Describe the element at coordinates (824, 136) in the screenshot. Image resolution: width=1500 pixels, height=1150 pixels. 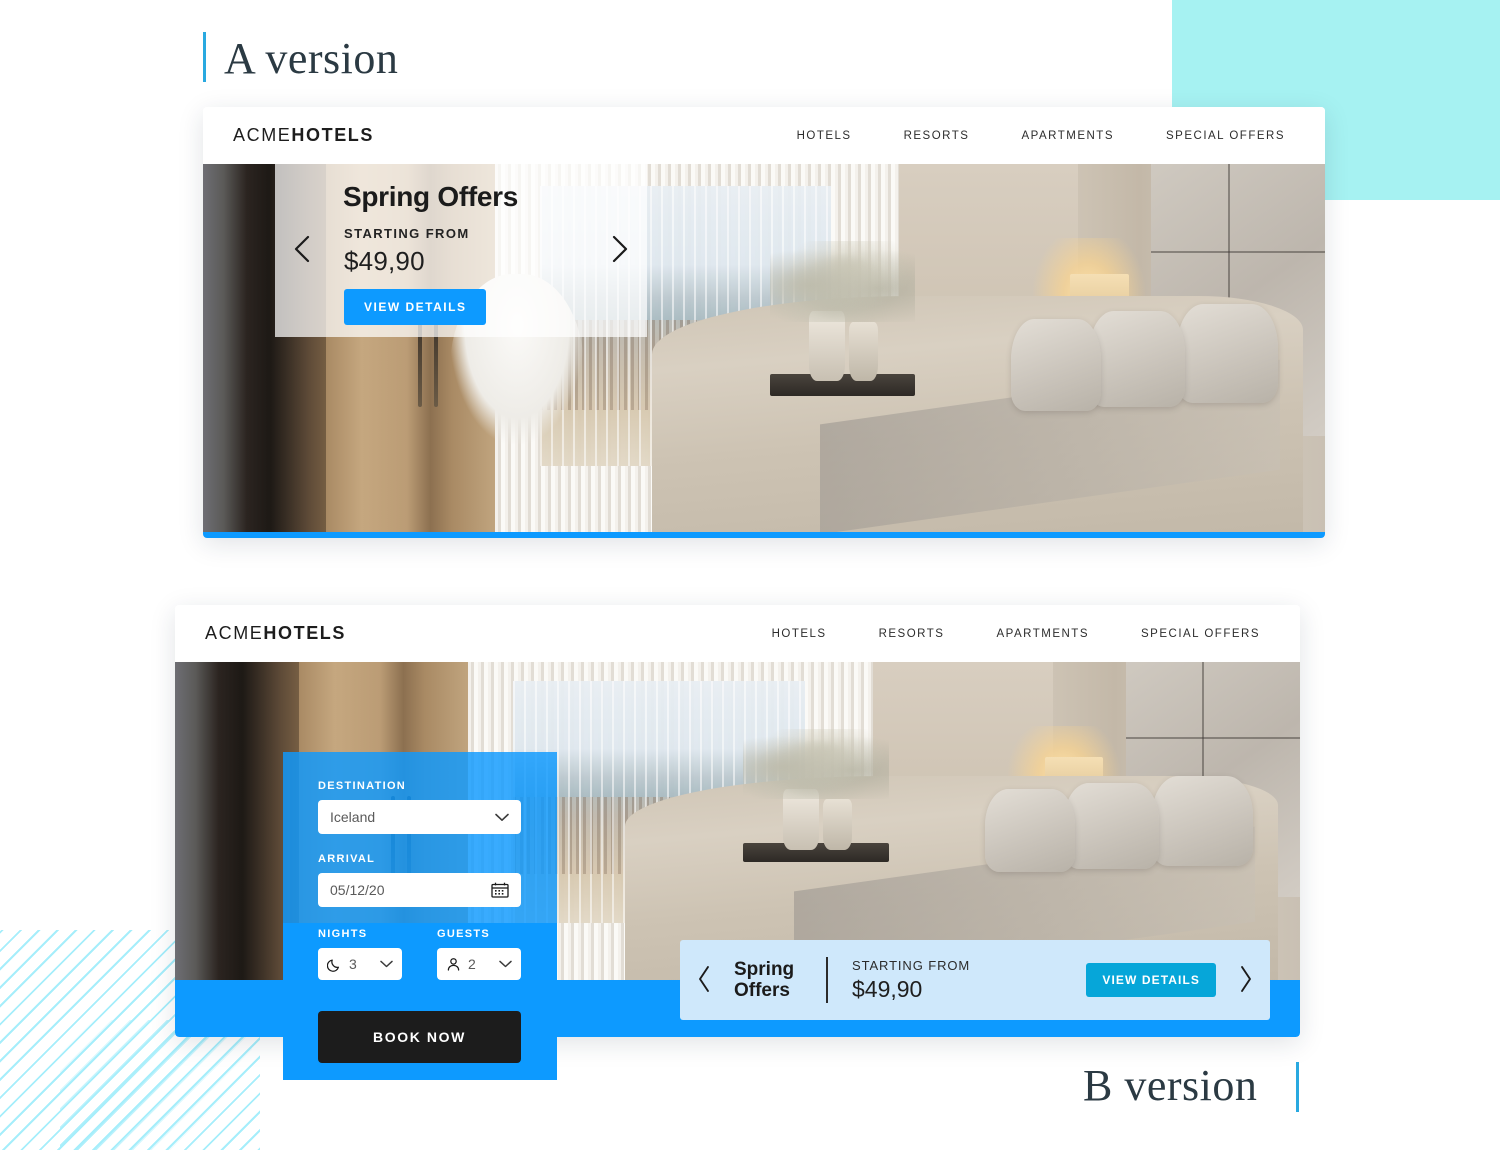
I see `nav-item-hotels-a: HOTELS` at that location.